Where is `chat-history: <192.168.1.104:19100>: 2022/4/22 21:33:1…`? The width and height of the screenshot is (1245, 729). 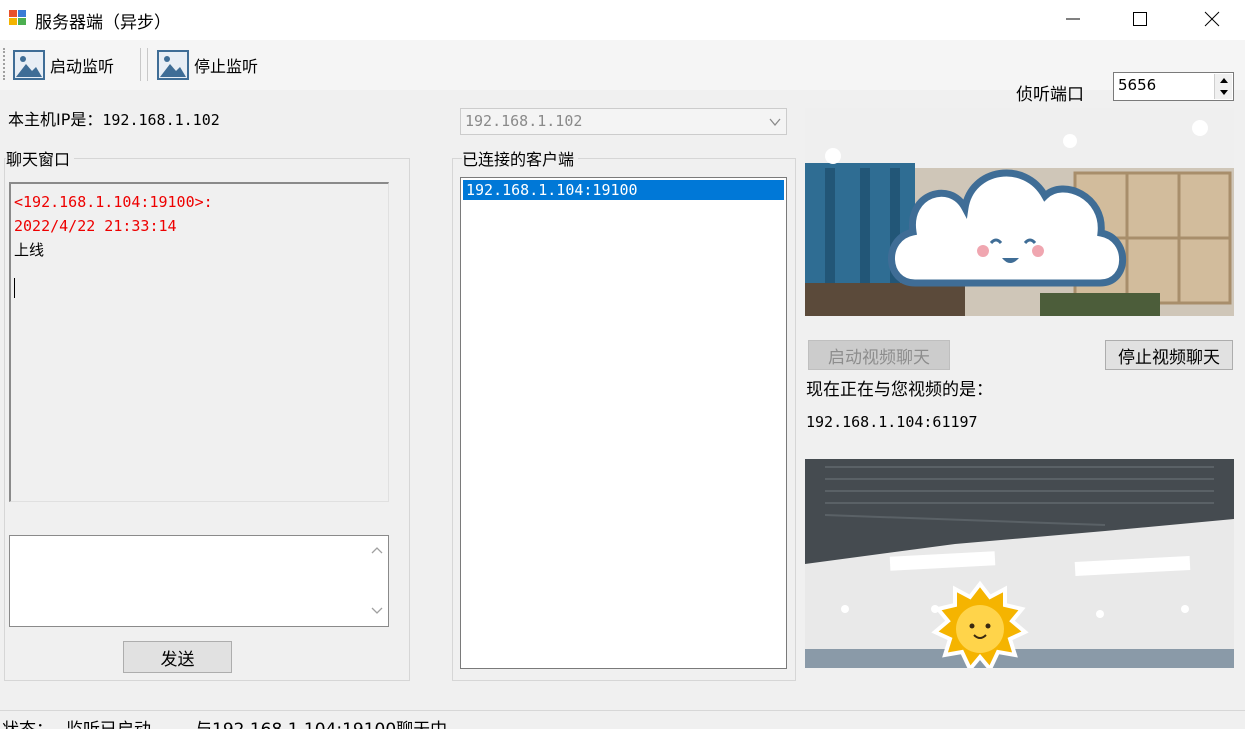
chat-history: <192.168.1.104:19100>: 2022/4/22 21:33:1… is located at coordinates (199, 342).